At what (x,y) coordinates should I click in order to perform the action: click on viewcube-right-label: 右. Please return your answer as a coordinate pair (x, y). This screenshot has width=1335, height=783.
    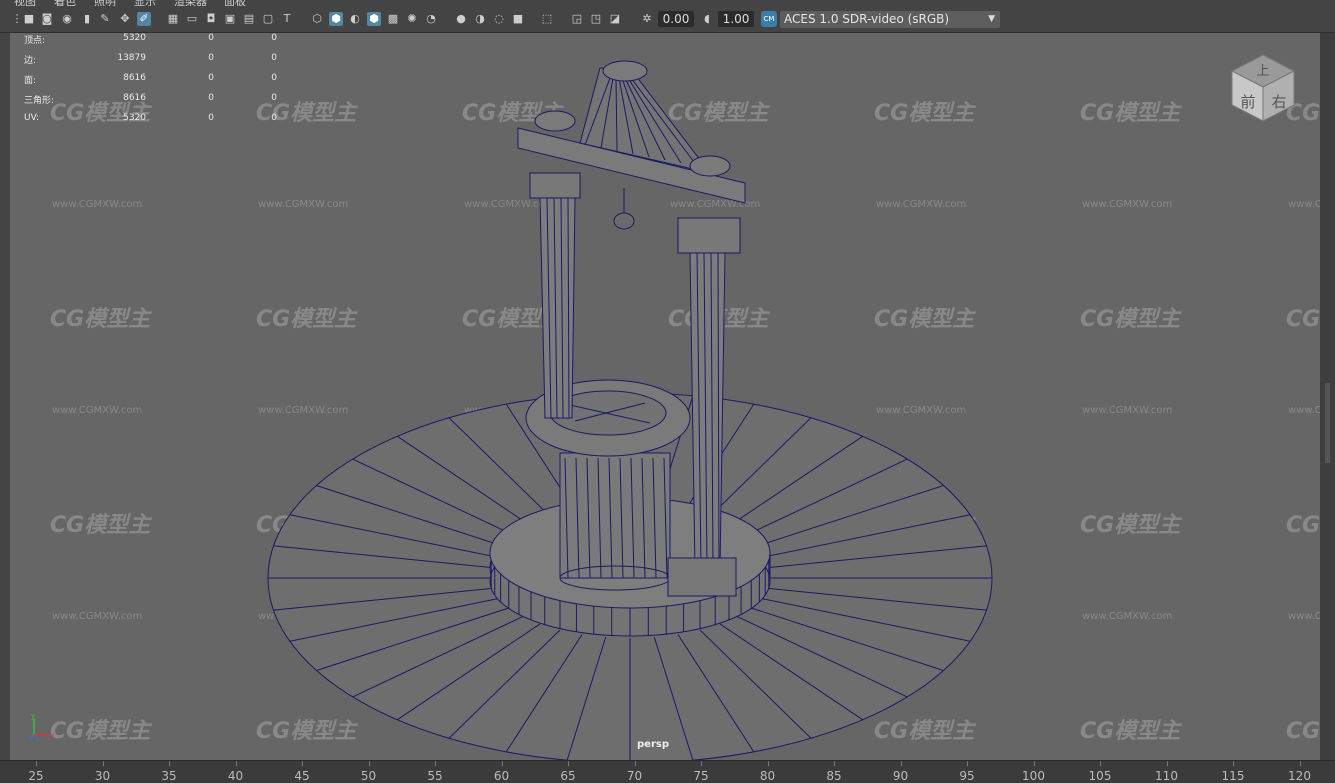
    Looking at the image, I should click on (1278, 102).